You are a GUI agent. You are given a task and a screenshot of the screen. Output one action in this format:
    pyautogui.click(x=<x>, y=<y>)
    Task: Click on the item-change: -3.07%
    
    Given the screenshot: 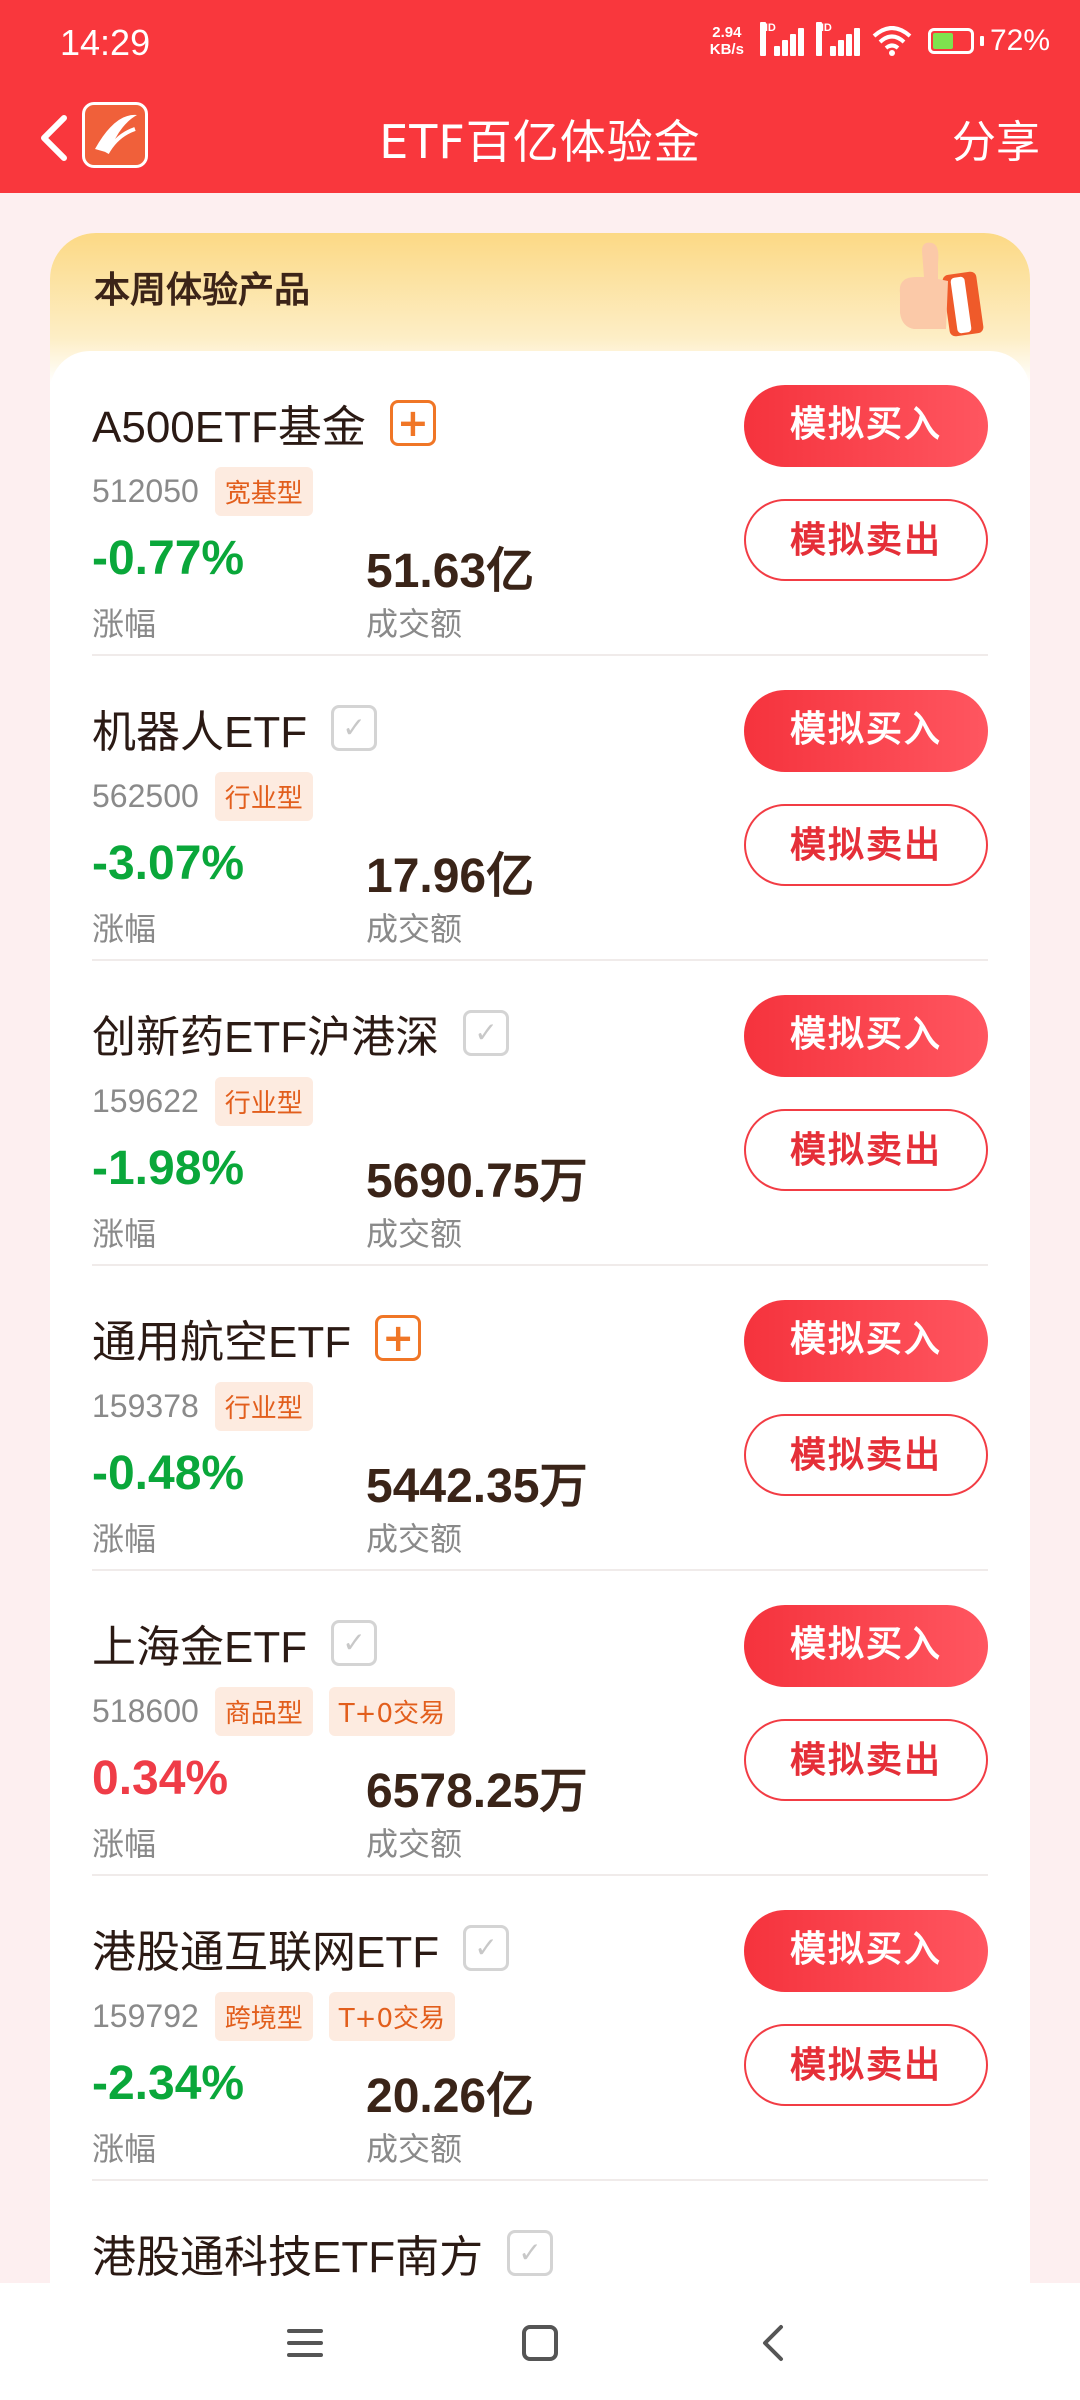 What is the action you would take?
    pyautogui.click(x=168, y=863)
    